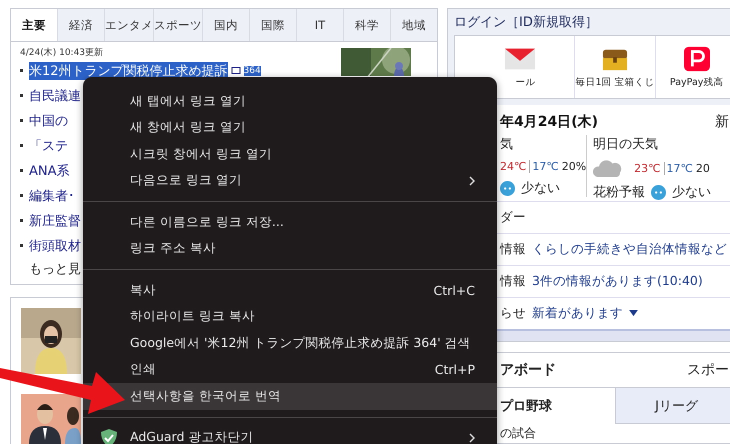 This screenshot has height=444, width=730. I want to click on envelope-icon, so click(520, 59).